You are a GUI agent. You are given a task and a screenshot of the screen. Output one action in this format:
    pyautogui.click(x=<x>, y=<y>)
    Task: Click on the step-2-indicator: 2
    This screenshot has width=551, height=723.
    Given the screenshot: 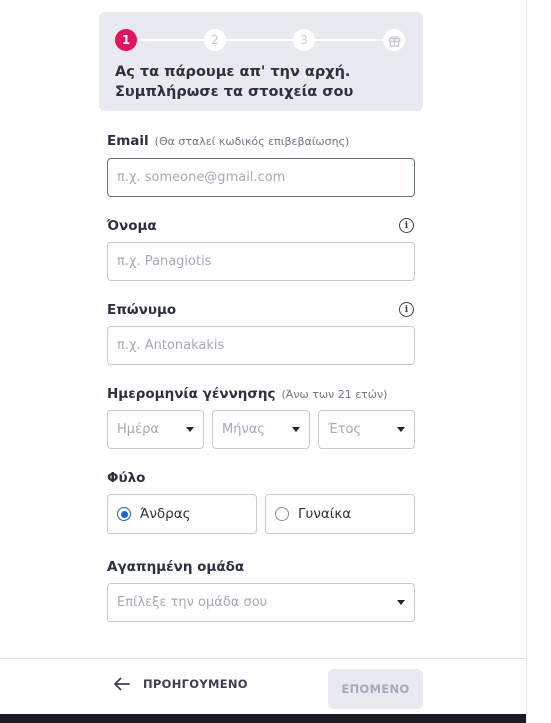 What is the action you would take?
    pyautogui.click(x=215, y=40)
    